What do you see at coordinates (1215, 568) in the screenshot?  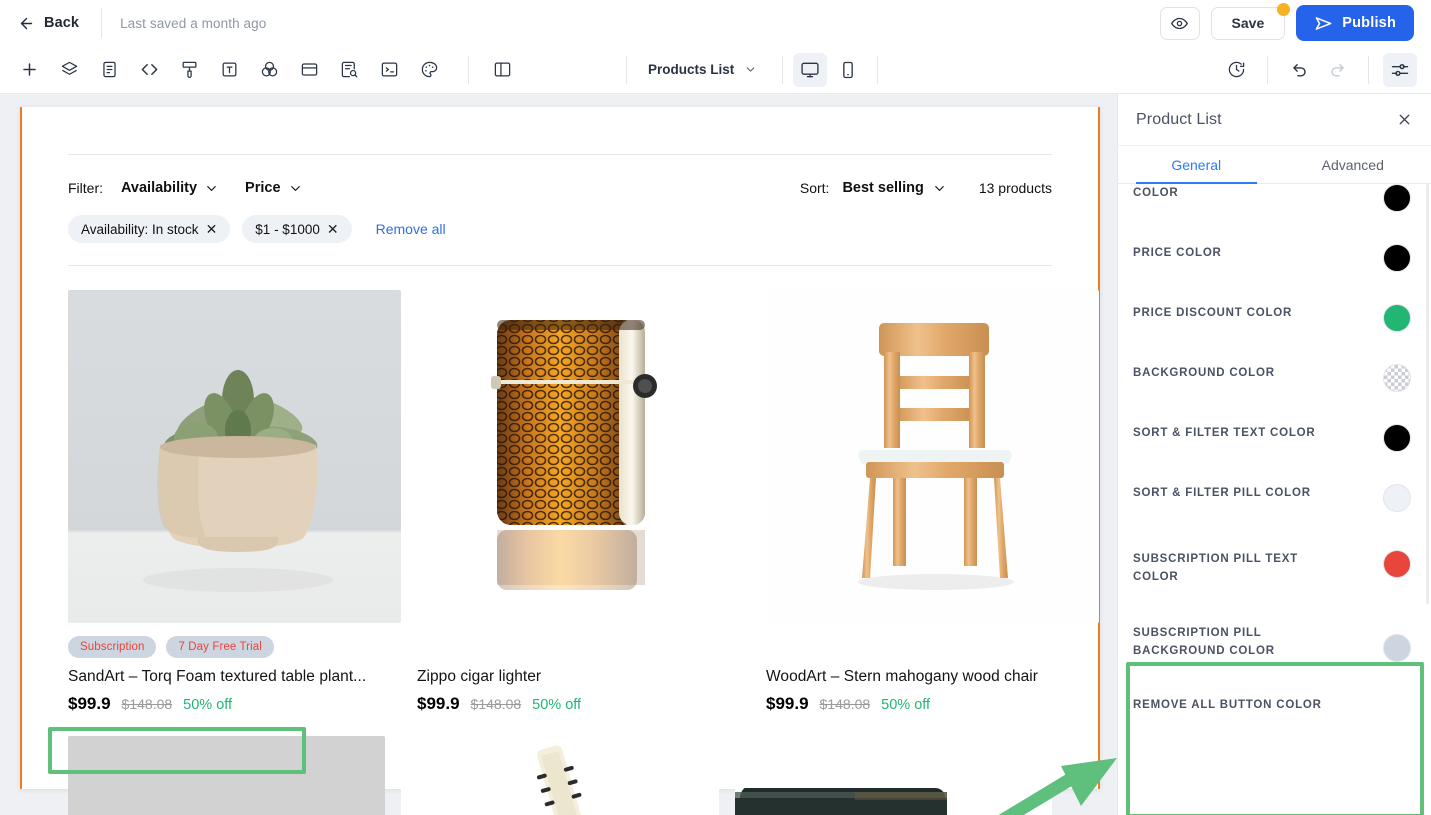 I see `setting-label: SUBSCRIPTION PILL TEXT COLOR` at bounding box center [1215, 568].